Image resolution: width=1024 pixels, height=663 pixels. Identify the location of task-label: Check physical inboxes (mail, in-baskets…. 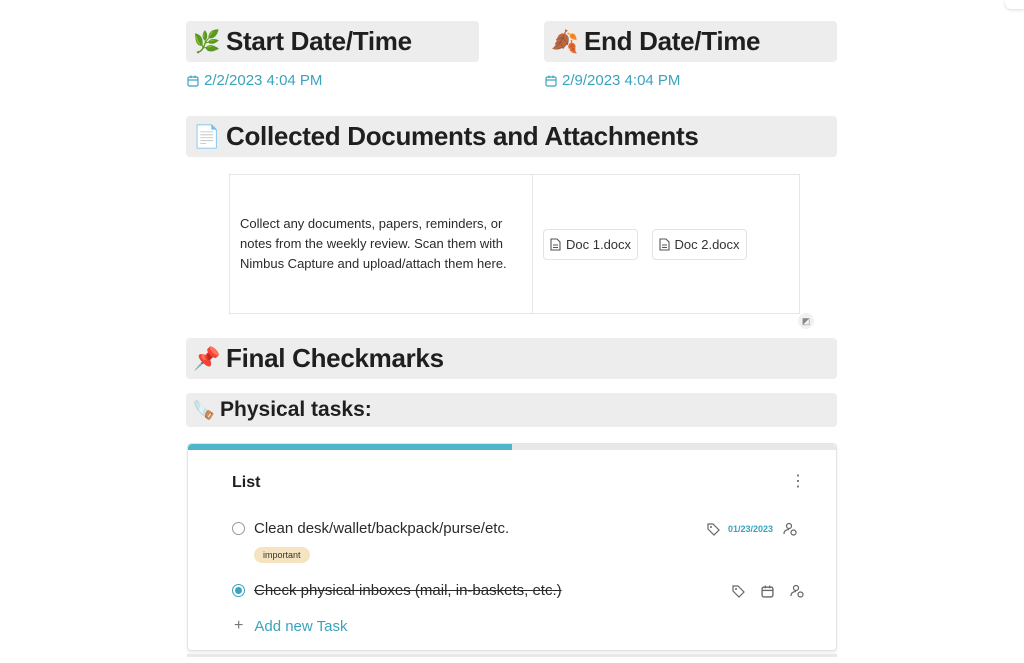
(408, 590).